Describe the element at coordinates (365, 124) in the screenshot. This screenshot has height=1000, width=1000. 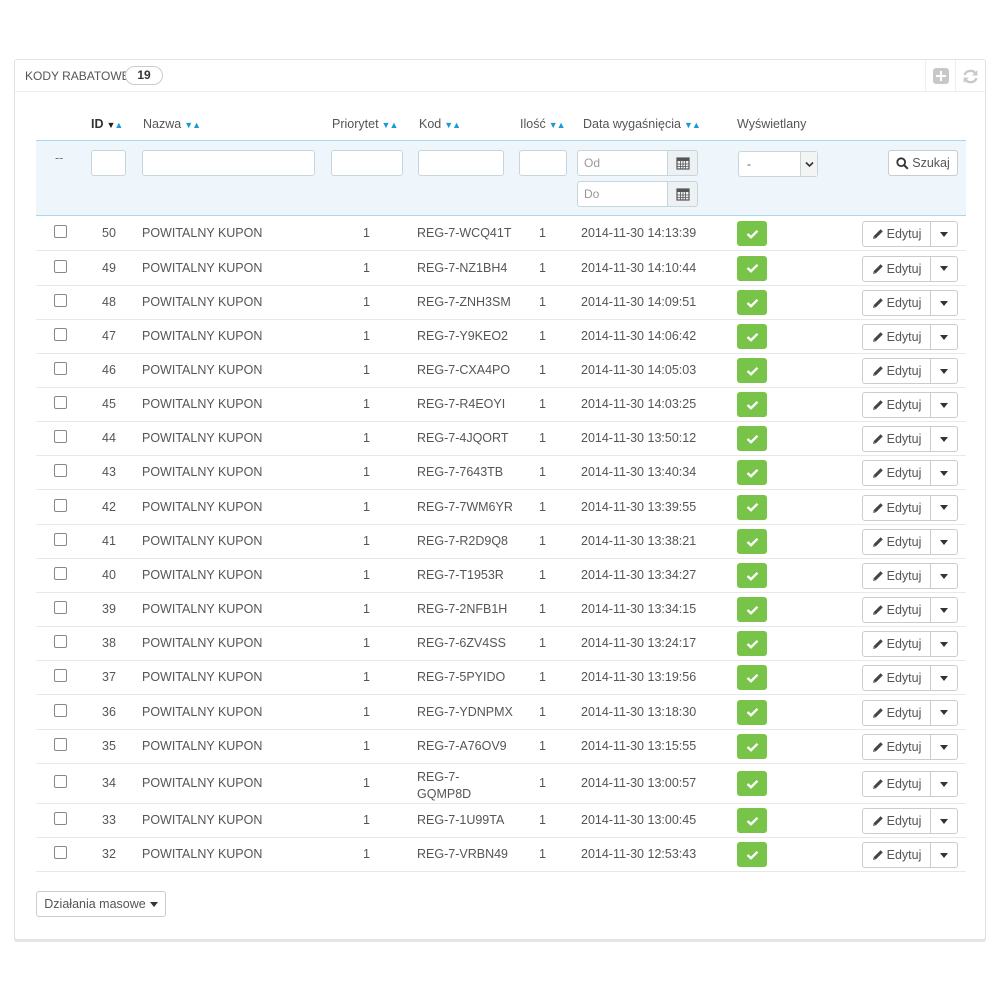
I see `column-header-priority: Priorytet ▼▲` at that location.